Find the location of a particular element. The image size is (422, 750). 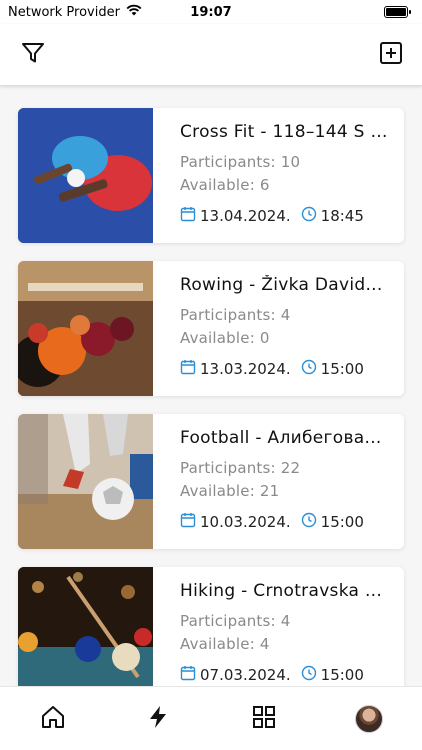

event-image-football is located at coordinates (85, 481).